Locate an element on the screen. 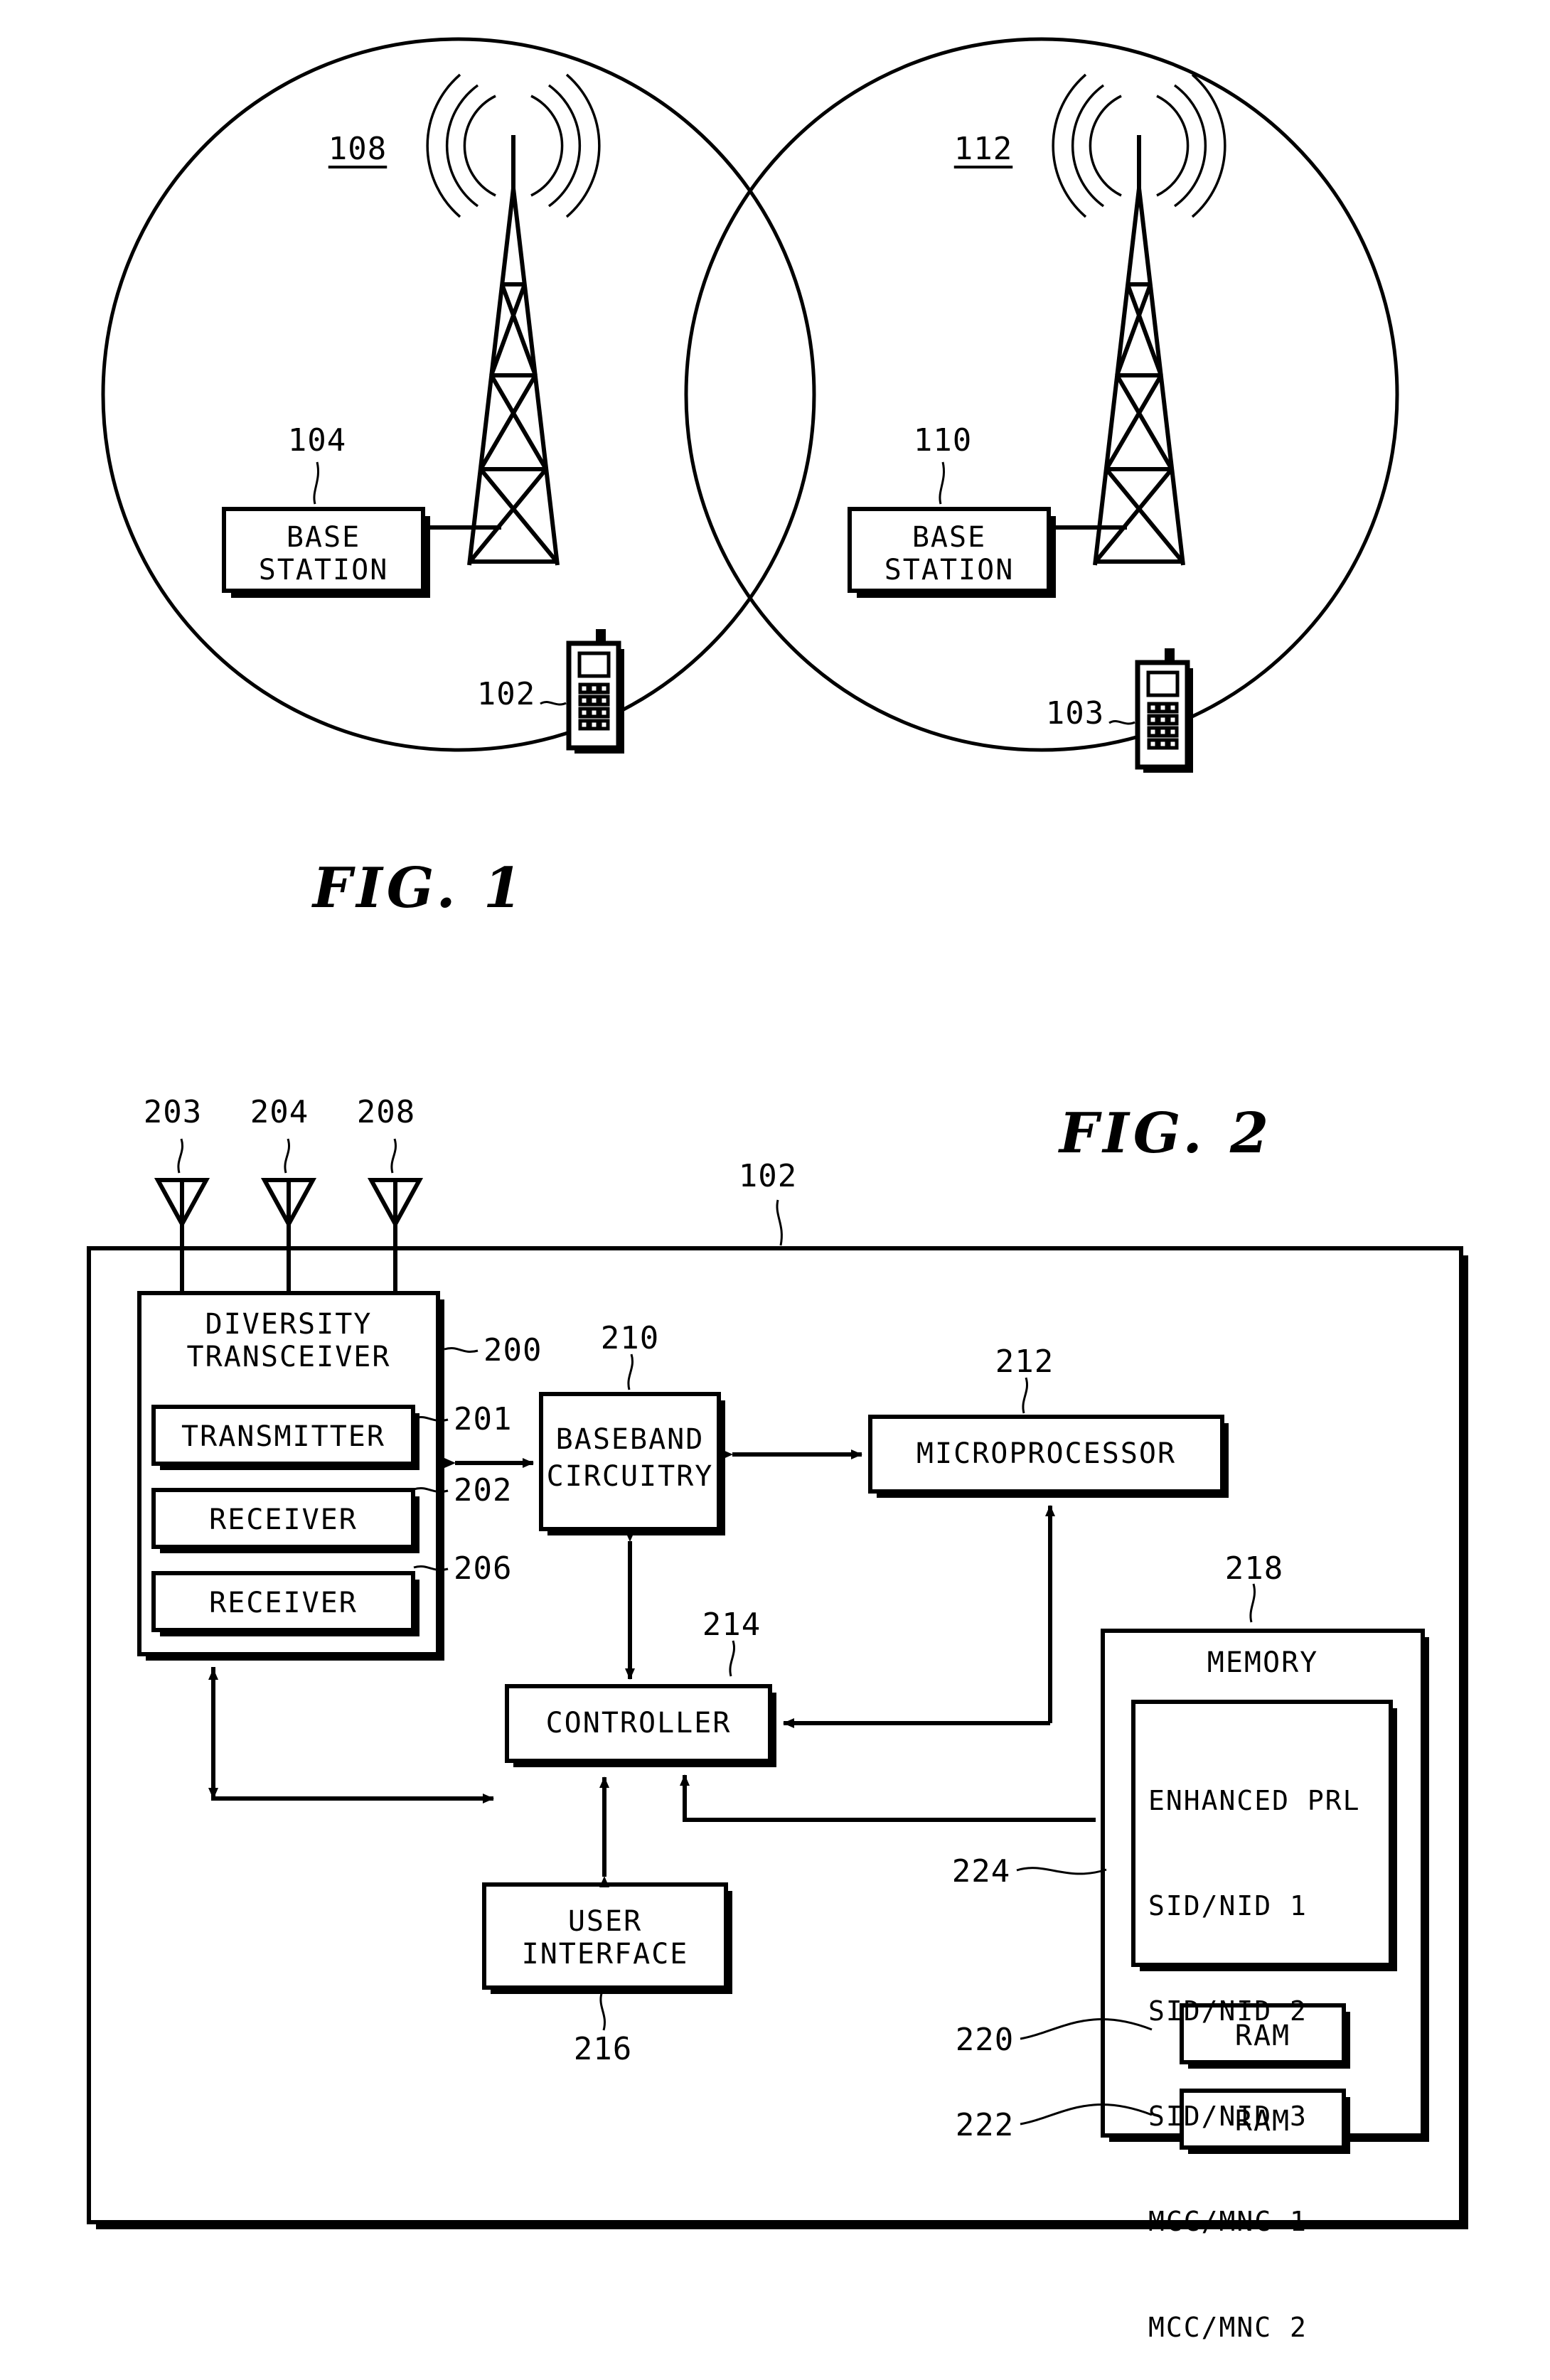 The width and height of the screenshot is (1550, 2380). user-interface-label: USER INTERFACE is located at coordinates (605, 1938).